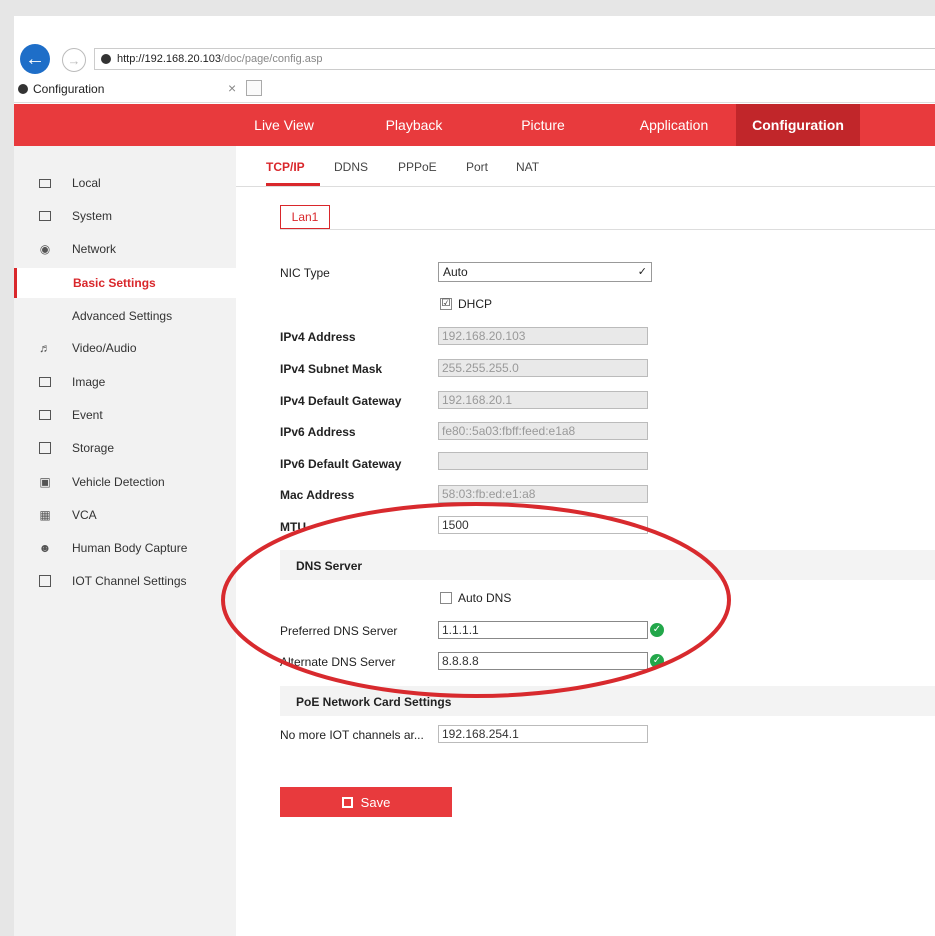 This screenshot has width=935, height=936. I want to click on ipv4-gateway-label: IPv4 Default Gateway, so click(341, 401).